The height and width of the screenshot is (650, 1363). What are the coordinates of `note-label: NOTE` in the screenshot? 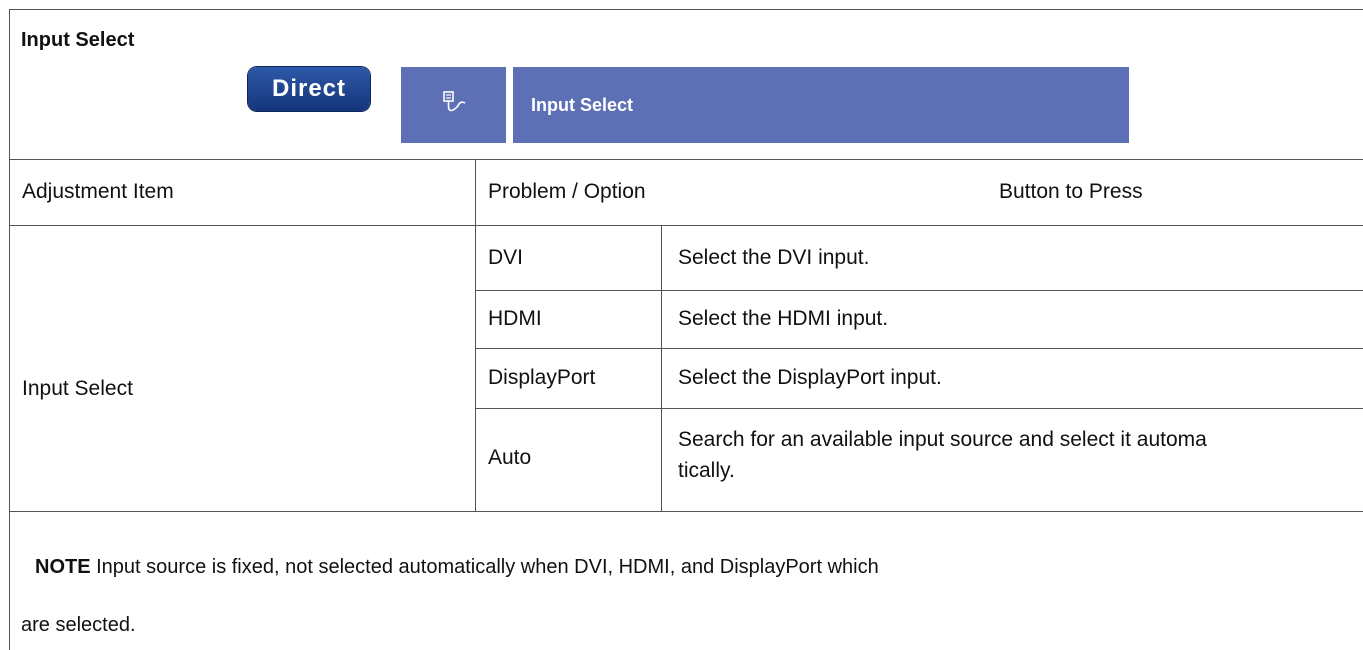 It's located at (63, 567).